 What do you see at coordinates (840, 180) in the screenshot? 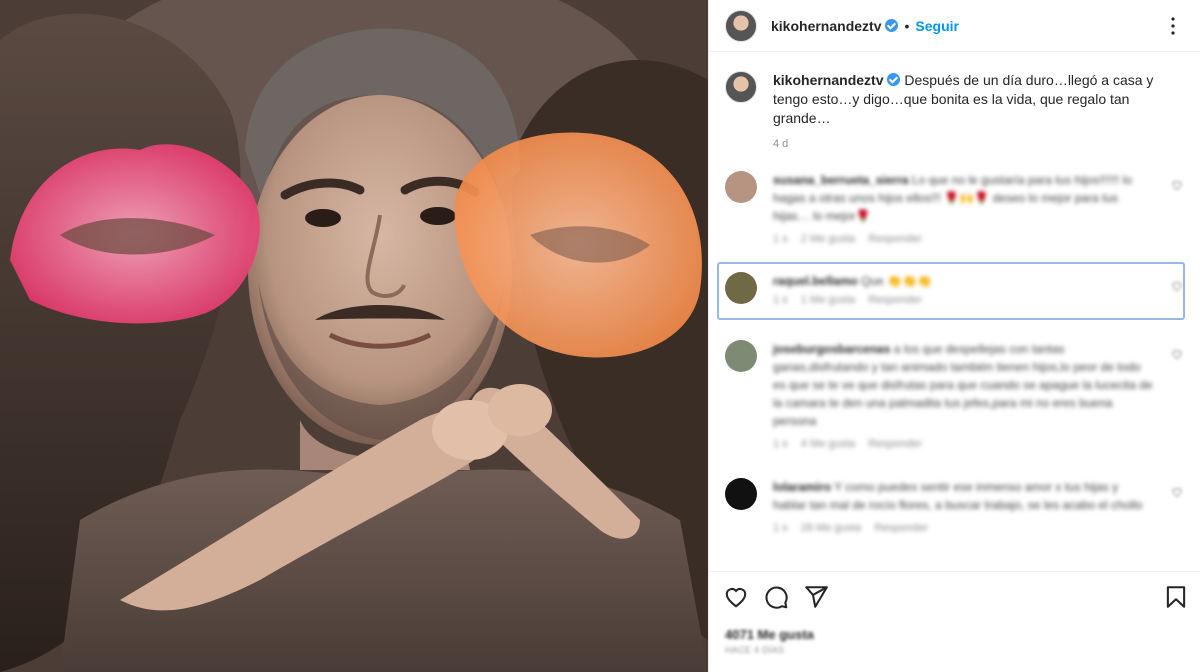
I see `commenter-username: susana_berrueta_sierra` at bounding box center [840, 180].